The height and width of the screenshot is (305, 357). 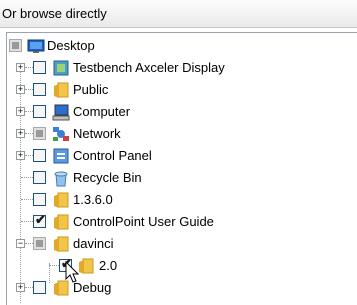 What do you see at coordinates (93, 243) in the screenshot?
I see `tree-item-label: davinci` at bounding box center [93, 243].